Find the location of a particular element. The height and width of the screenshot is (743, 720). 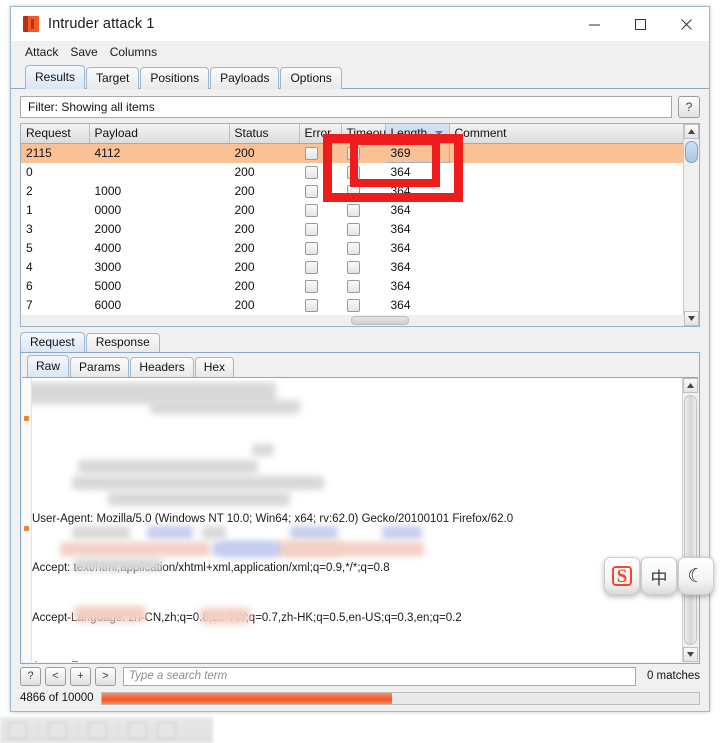

tab-headers: Headers is located at coordinates (162, 367).